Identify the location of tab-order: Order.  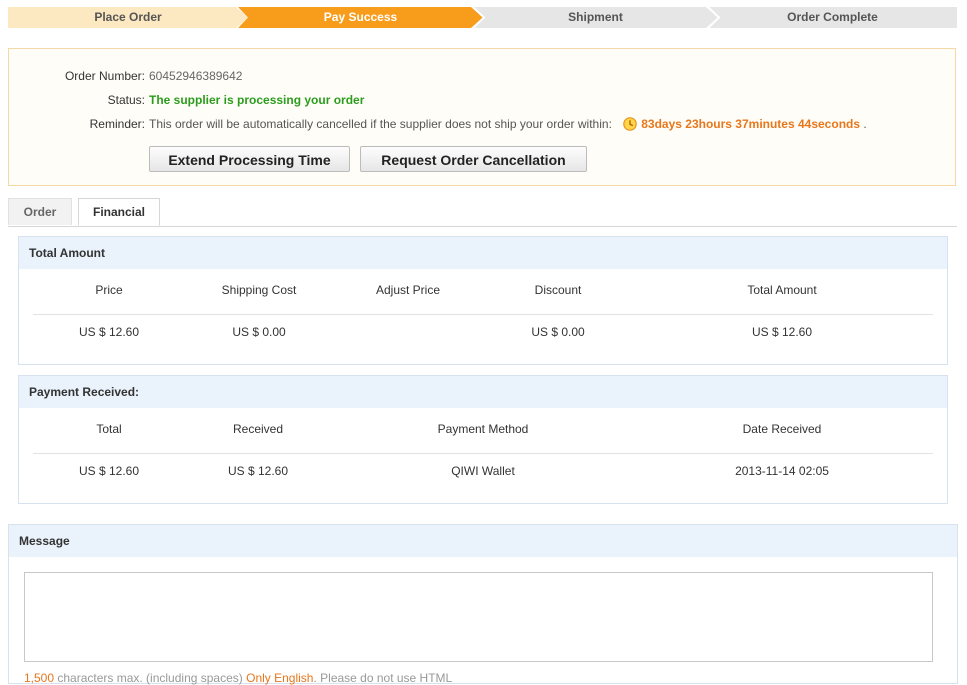
(40, 211).